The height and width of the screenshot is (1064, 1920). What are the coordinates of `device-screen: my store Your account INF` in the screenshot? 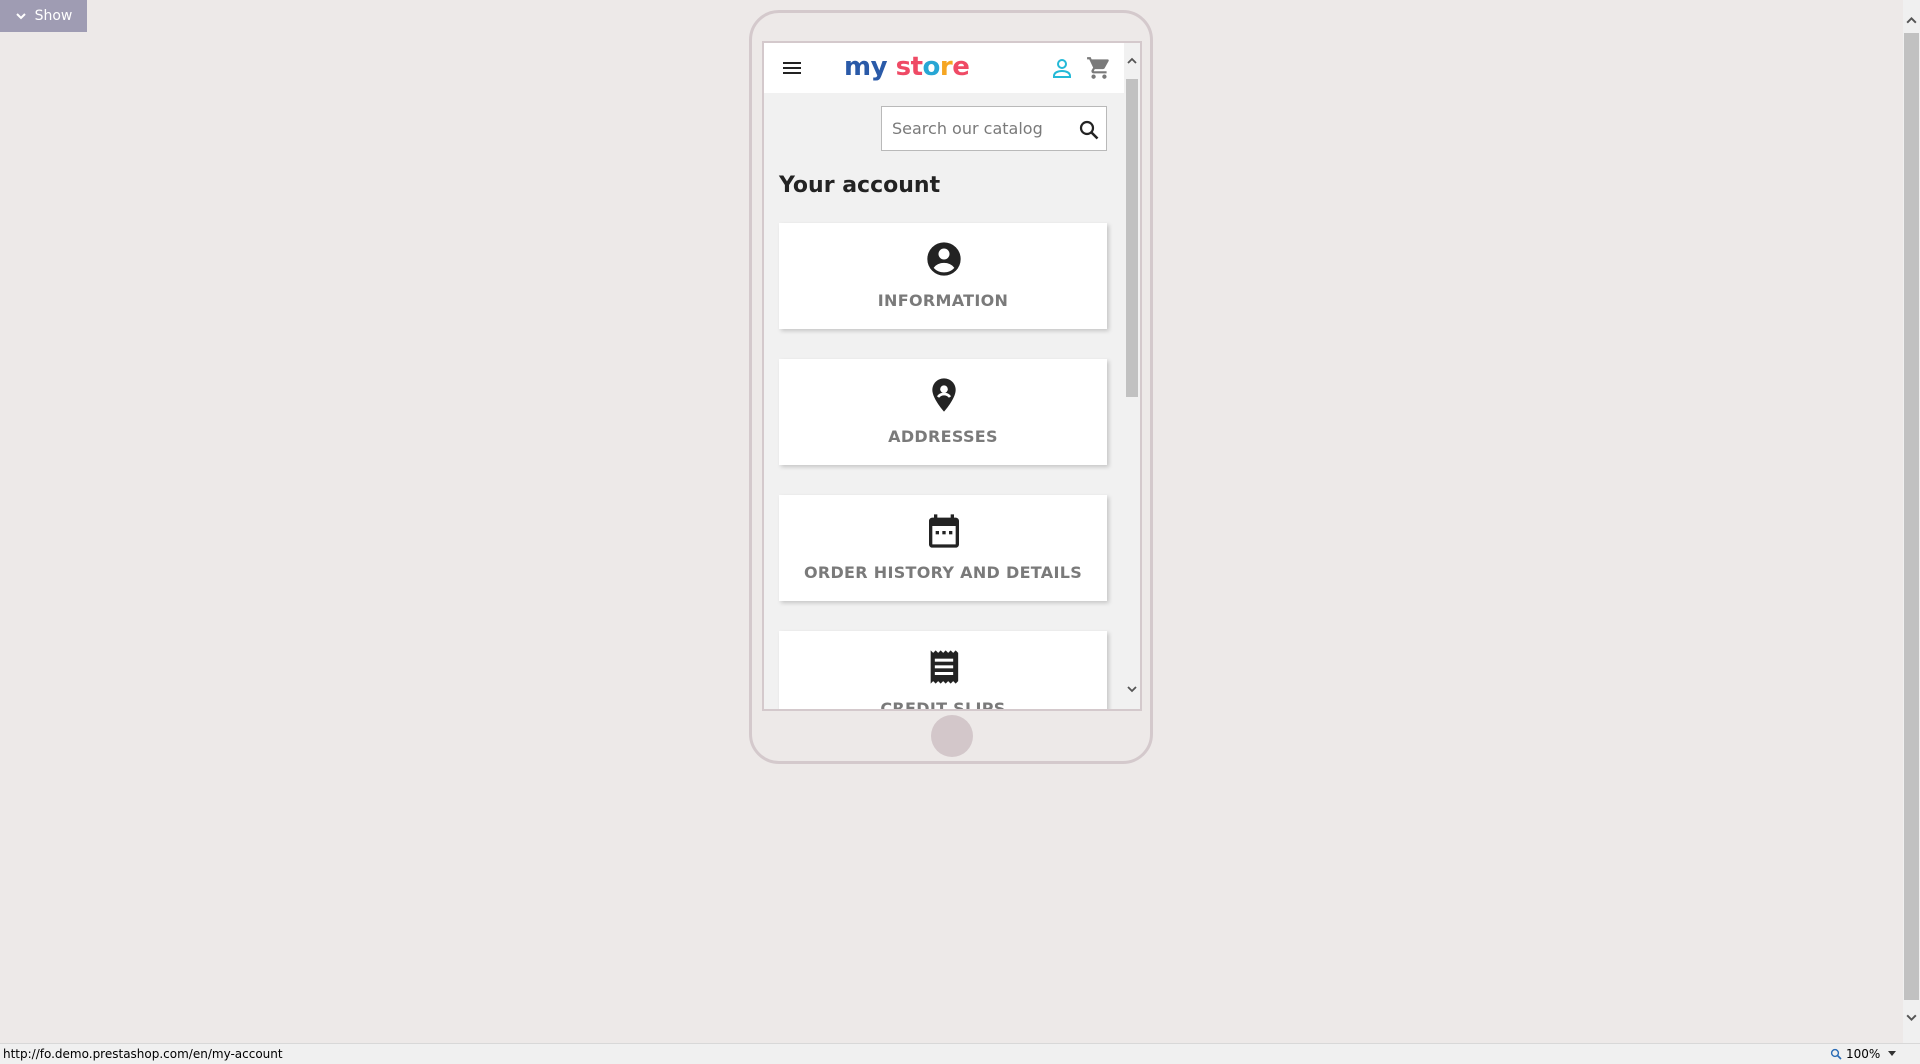 It's located at (952, 376).